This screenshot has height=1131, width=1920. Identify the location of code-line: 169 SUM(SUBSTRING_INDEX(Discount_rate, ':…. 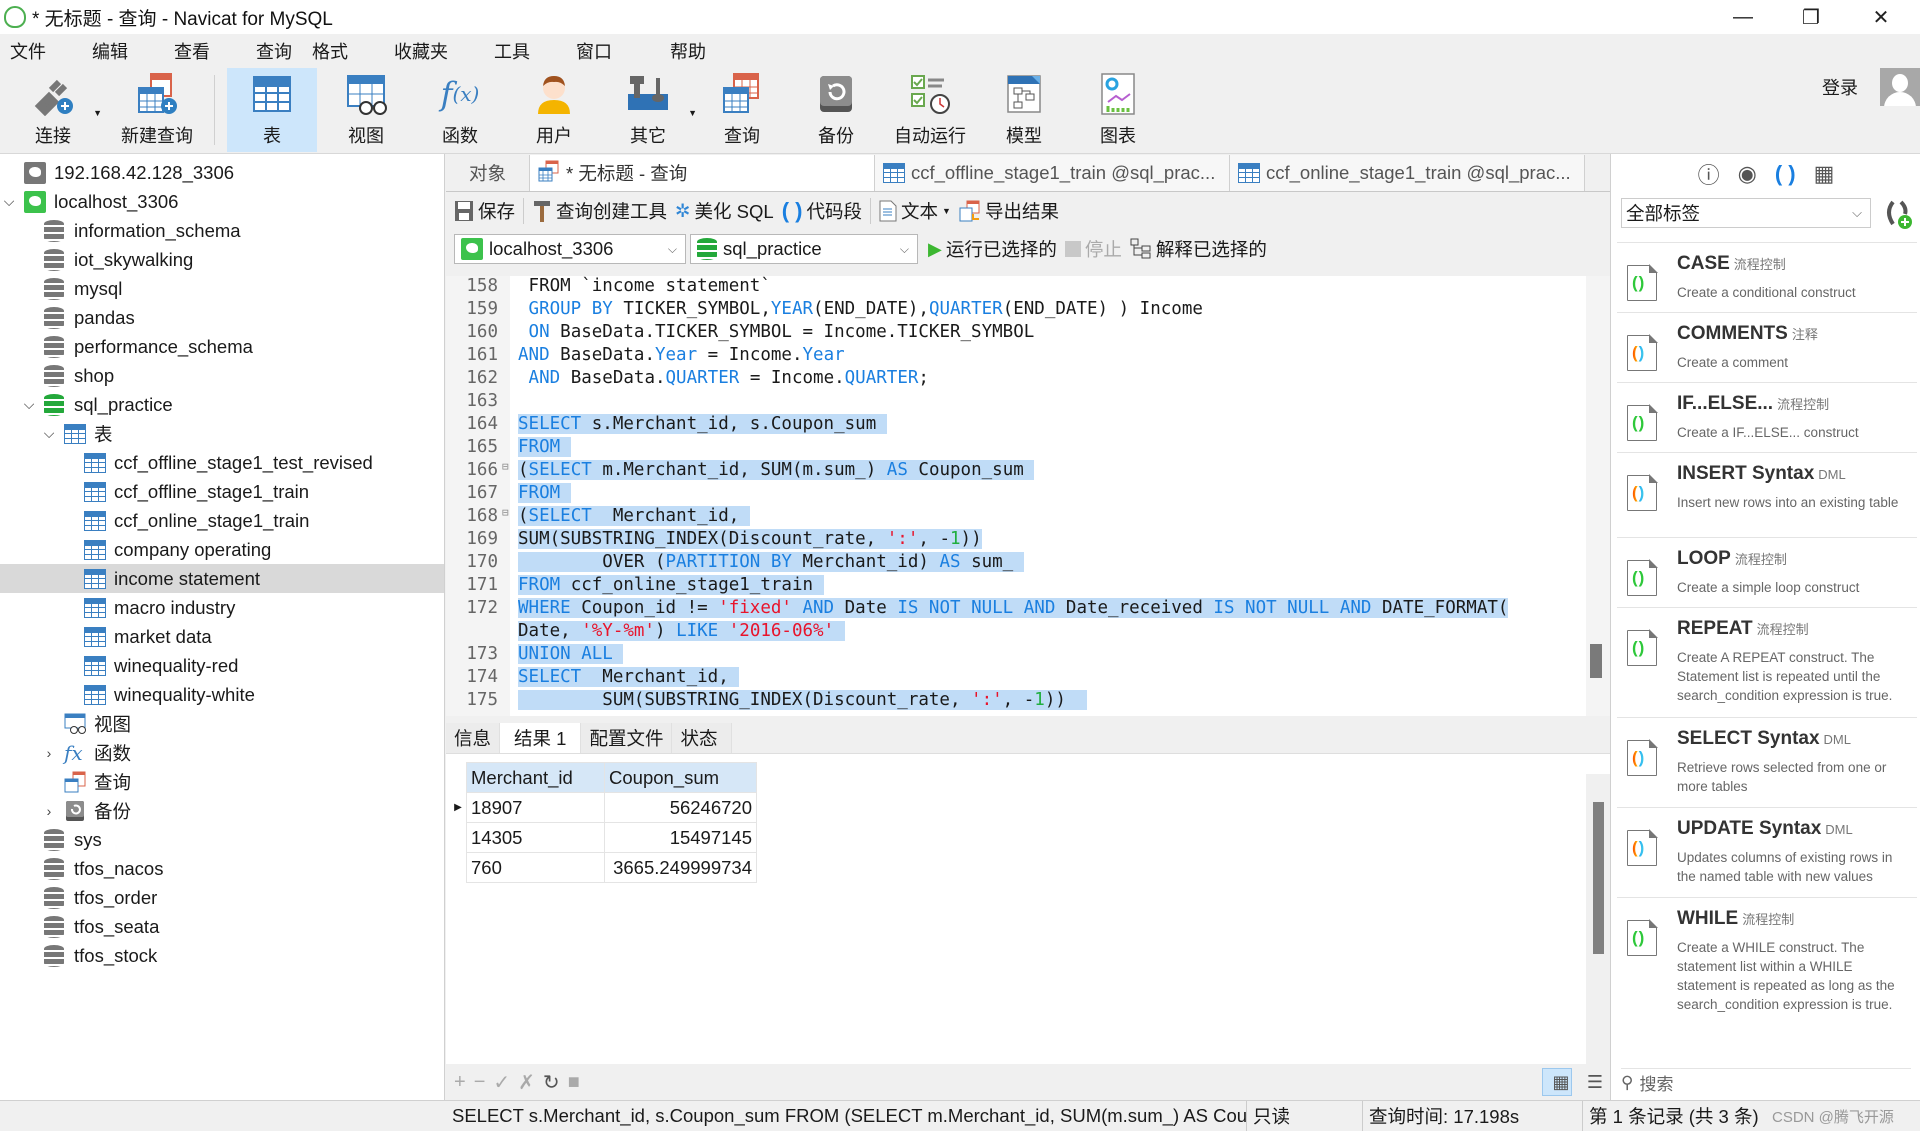
(1011, 540).